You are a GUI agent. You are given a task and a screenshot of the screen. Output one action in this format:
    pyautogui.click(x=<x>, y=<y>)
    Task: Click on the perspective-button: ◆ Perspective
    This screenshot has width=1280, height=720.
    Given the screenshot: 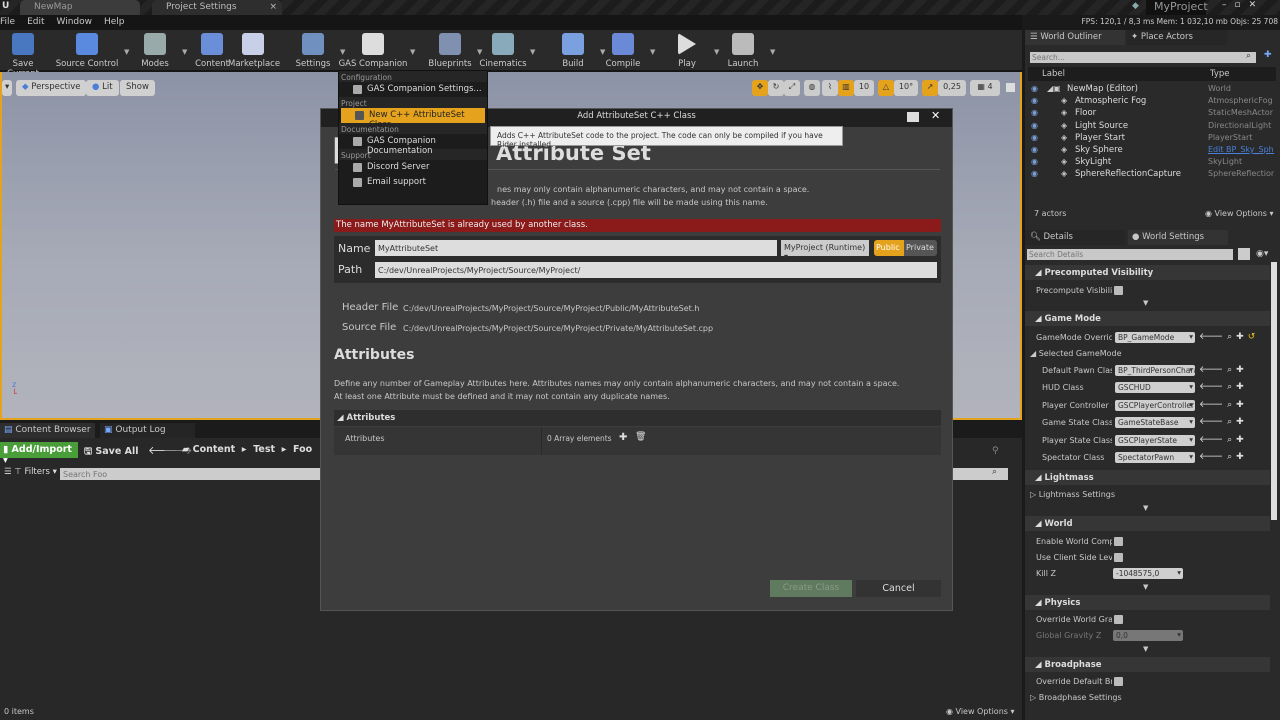 What is the action you would take?
    pyautogui.click(x=51, y=88)
    